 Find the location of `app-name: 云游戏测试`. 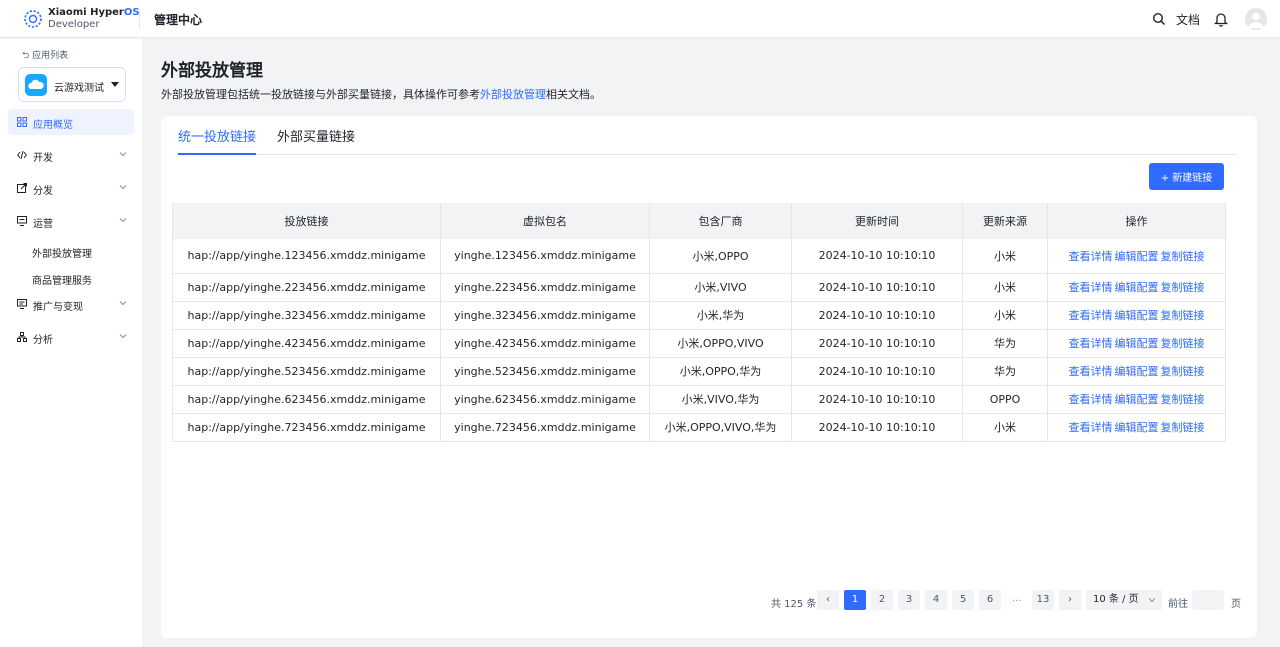

app-name: 云游戏测试 is located at coordinates (79, 88).